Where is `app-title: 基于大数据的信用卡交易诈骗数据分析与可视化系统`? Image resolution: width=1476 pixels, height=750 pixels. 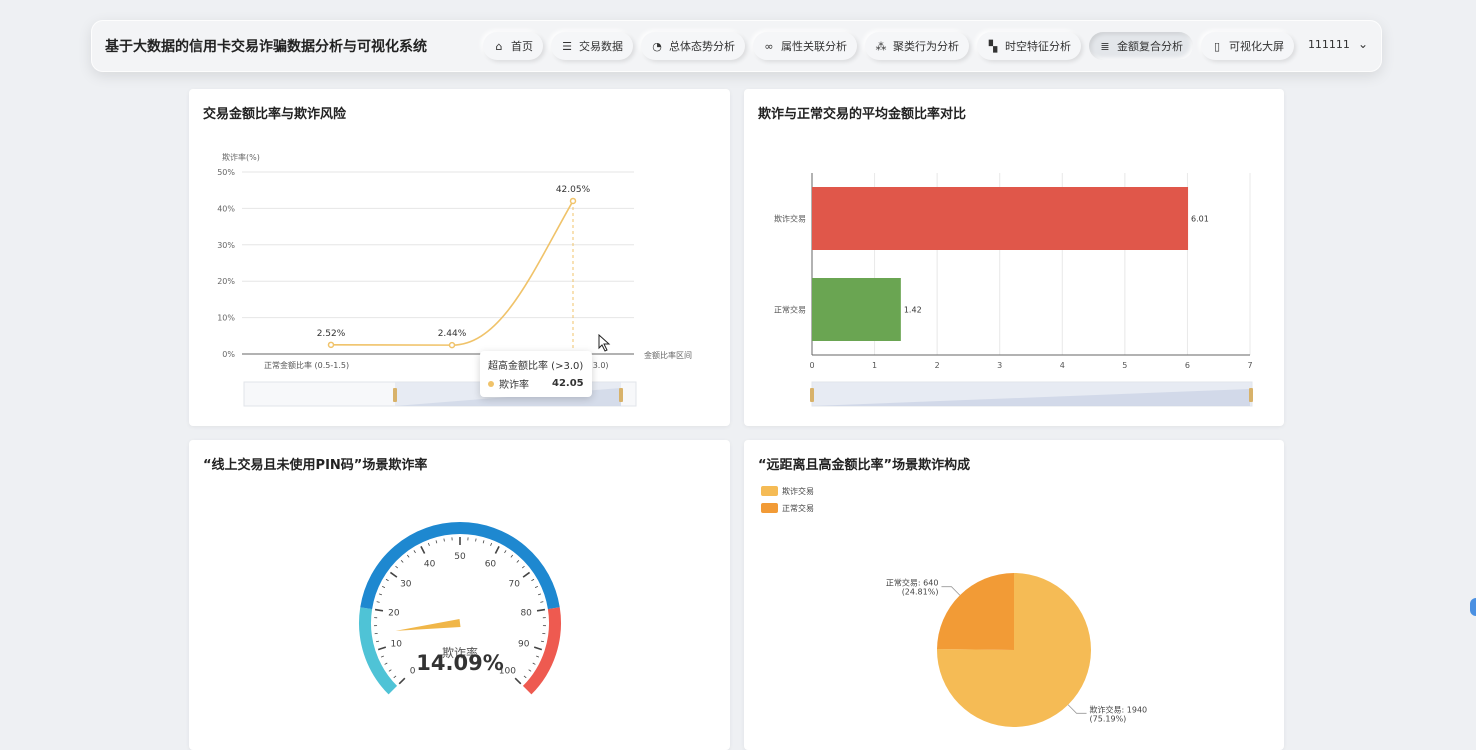 app-title: 基于大数据的信用卡交易诈骗数据分析与可视化系统 is located at coordinates (266, 46).